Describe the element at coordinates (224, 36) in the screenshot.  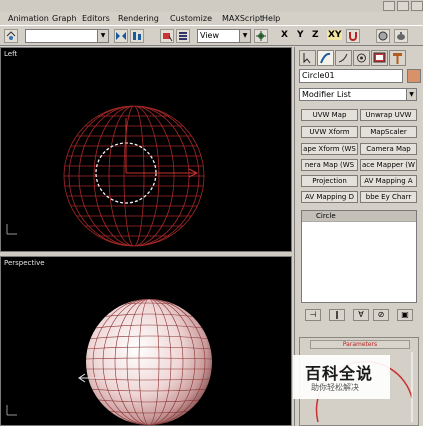
I see `reference-coordinate-dropdown: View ▼` at that location.